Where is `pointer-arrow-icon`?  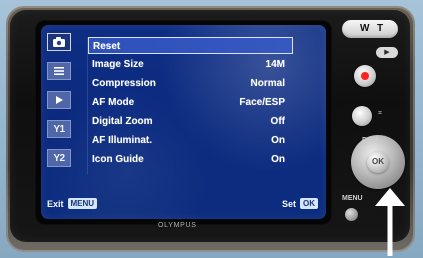
pointer-arrow-icon is located at coordinates (390, 222).